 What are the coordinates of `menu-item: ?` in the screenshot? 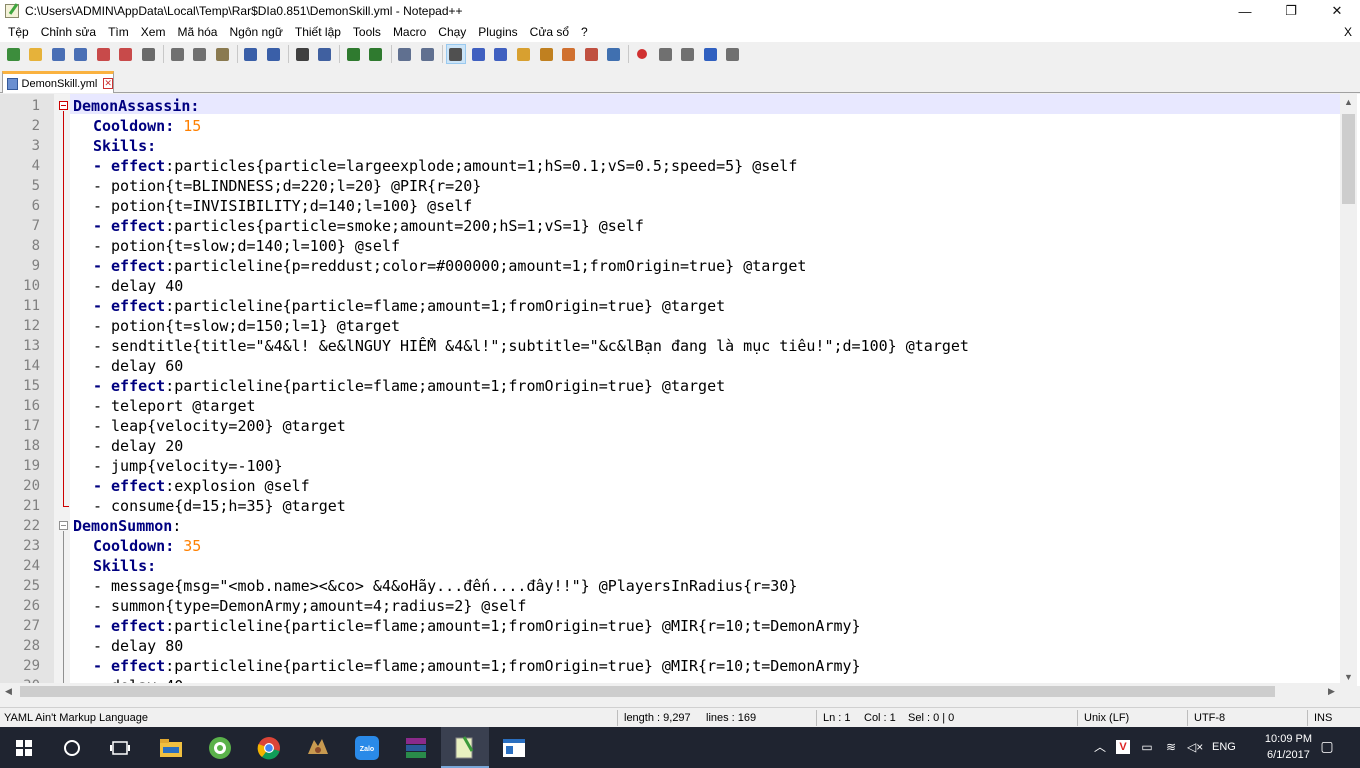 It's located at (584, 32).